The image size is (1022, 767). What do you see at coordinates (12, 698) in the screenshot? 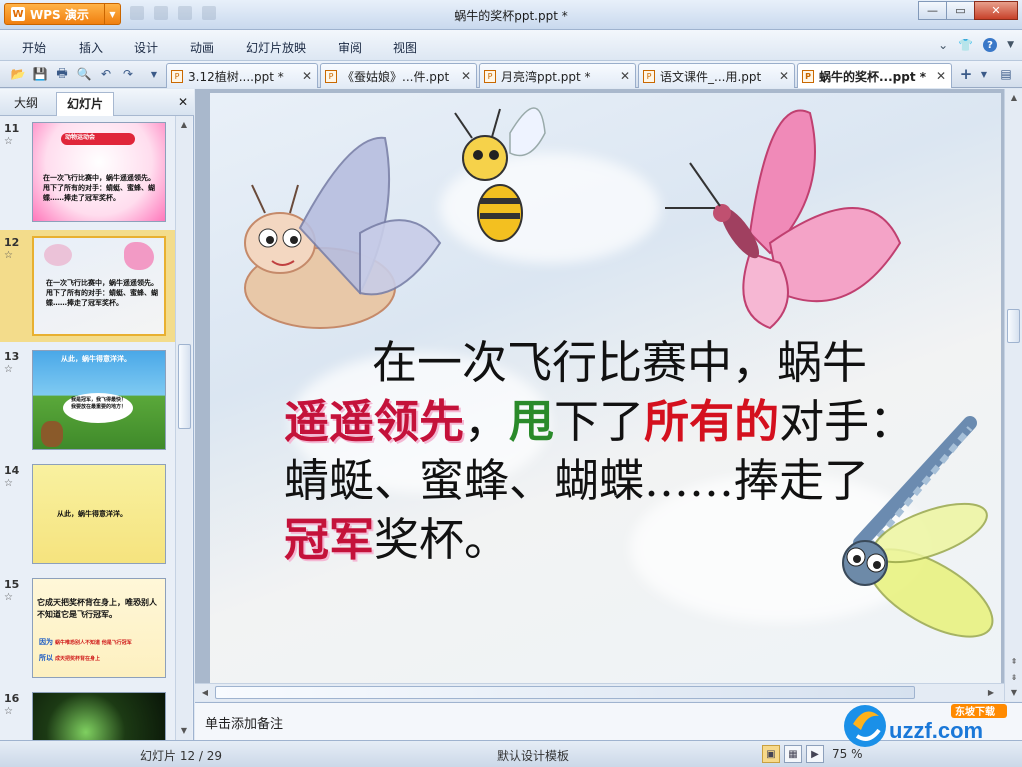
I see `slide-number: 16` at bounding box center [12, 698].